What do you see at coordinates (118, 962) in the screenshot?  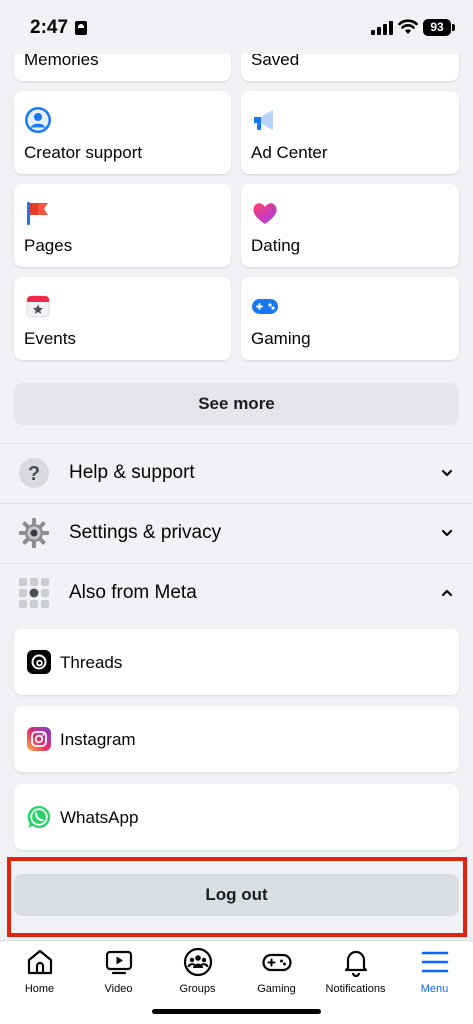 I see `video-icon` at bounding box center [118, 962].